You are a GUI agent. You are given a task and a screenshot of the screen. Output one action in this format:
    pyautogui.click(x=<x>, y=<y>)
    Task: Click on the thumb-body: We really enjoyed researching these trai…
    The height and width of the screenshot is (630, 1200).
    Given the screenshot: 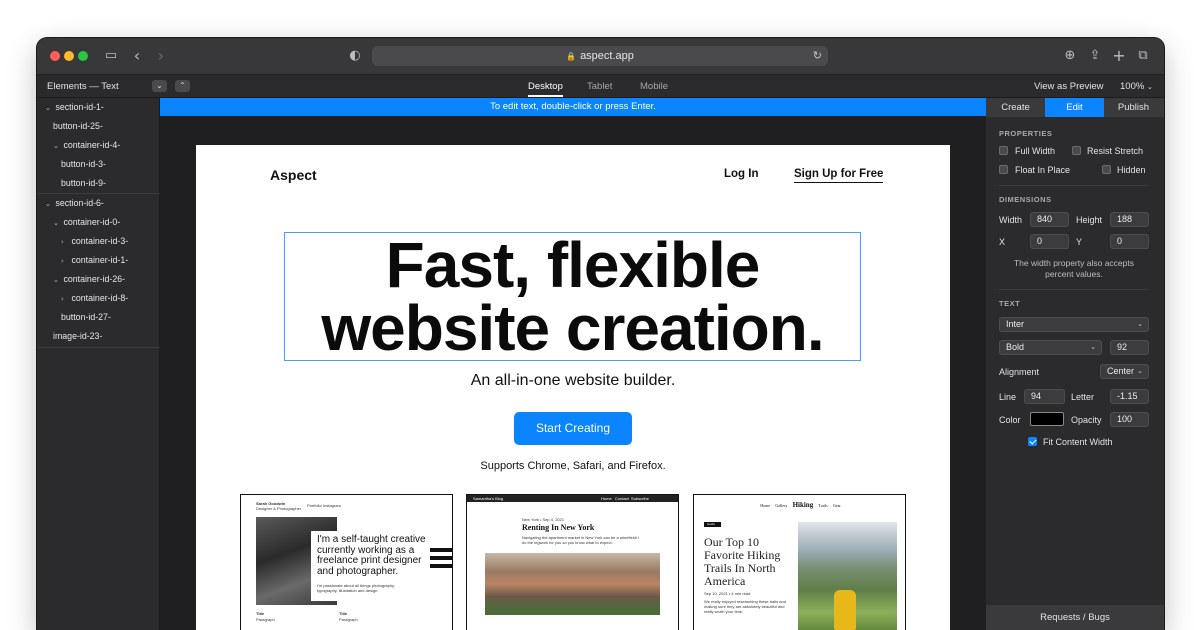 What is the action you would take?
    pyautogui.click(x=745, y=606)
    